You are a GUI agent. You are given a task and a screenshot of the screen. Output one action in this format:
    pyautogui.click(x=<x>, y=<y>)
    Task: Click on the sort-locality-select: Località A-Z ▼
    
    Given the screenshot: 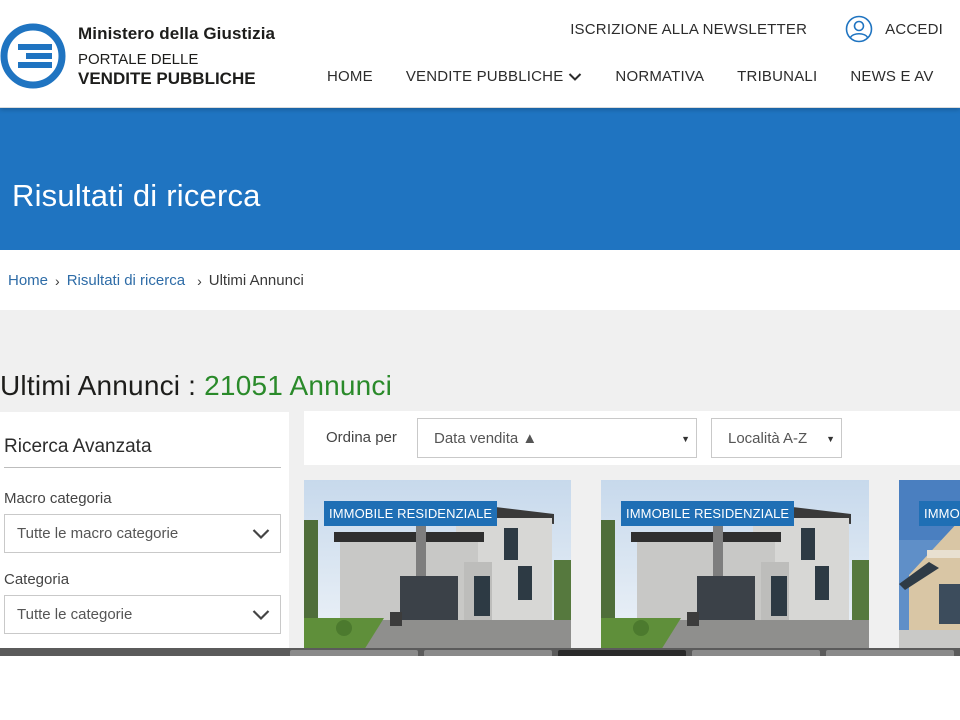 What is the action you would take?
    pyautogui.click(x=776, y=438)
    